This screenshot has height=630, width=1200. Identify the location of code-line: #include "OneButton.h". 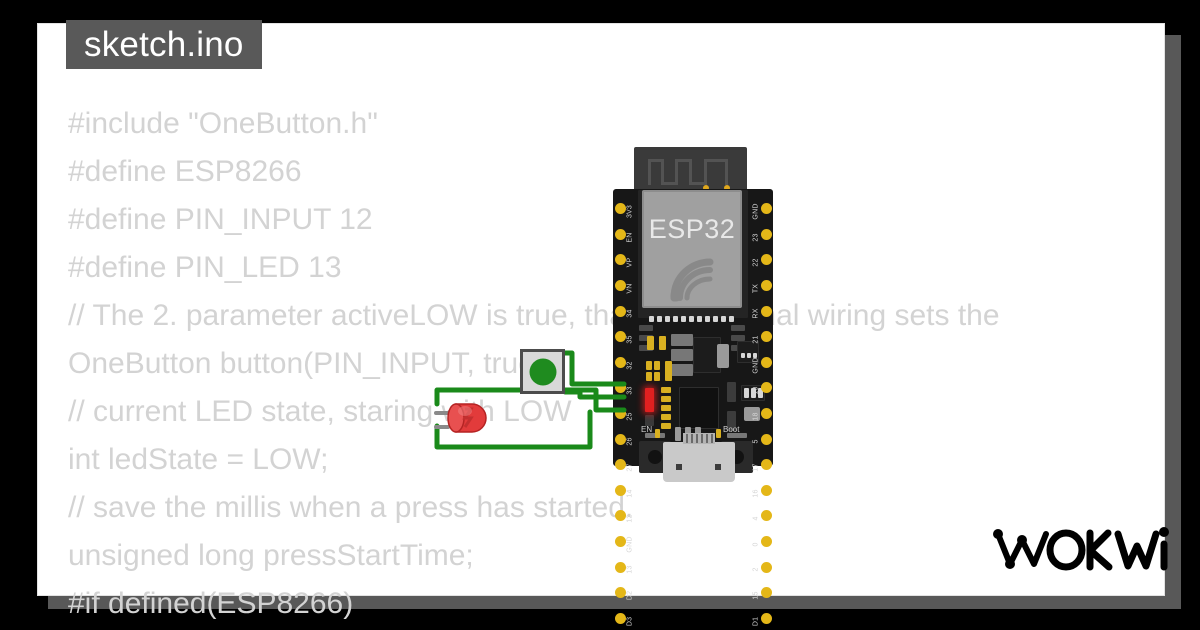
(223, 123).